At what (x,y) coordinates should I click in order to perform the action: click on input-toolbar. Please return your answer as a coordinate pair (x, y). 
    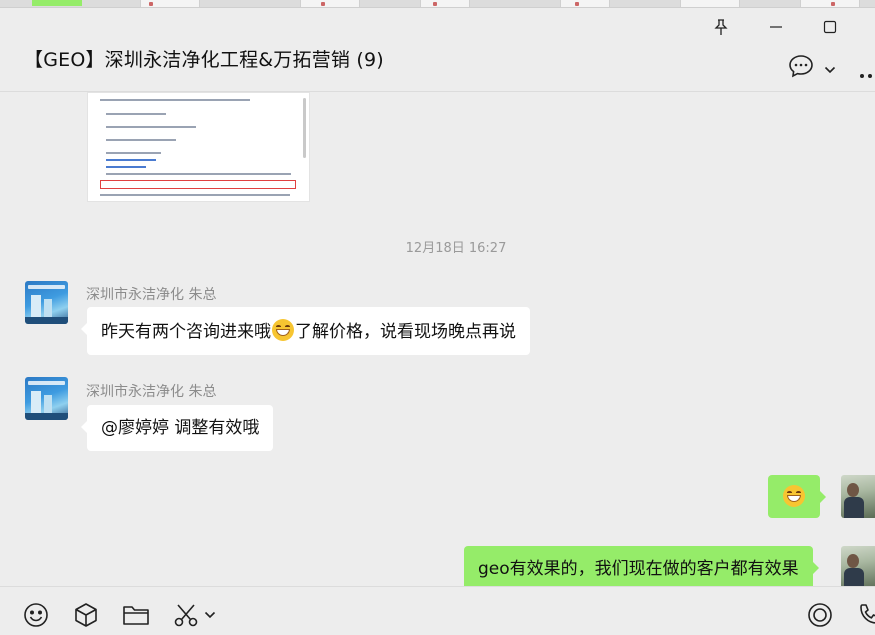
    Looking at the image, I should click on (437, 611).